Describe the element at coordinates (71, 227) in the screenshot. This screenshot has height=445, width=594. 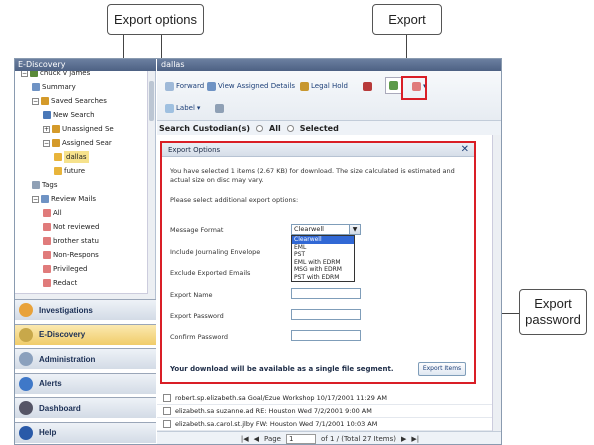
I see `tree-item: Not reviewed` at that location.